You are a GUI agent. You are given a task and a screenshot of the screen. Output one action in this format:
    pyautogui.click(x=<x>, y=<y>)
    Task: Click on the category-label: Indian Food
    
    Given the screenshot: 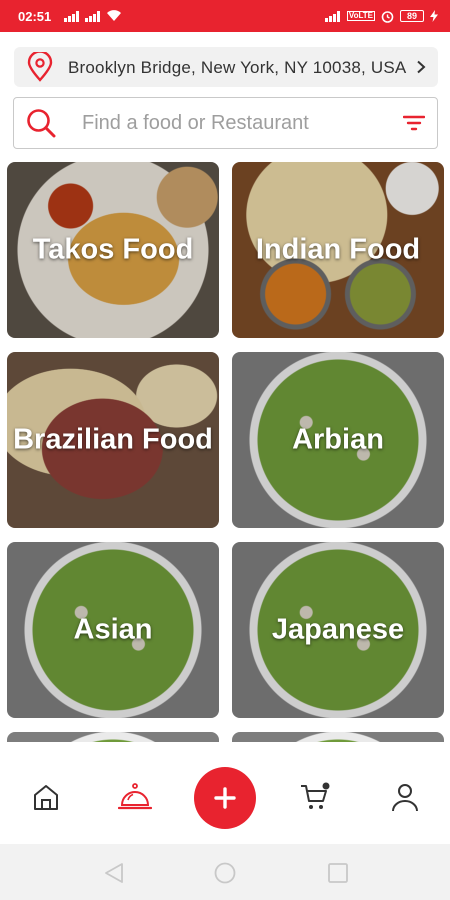 What is the action you would take?
    pyautogui.click(x=338, y=249)
    